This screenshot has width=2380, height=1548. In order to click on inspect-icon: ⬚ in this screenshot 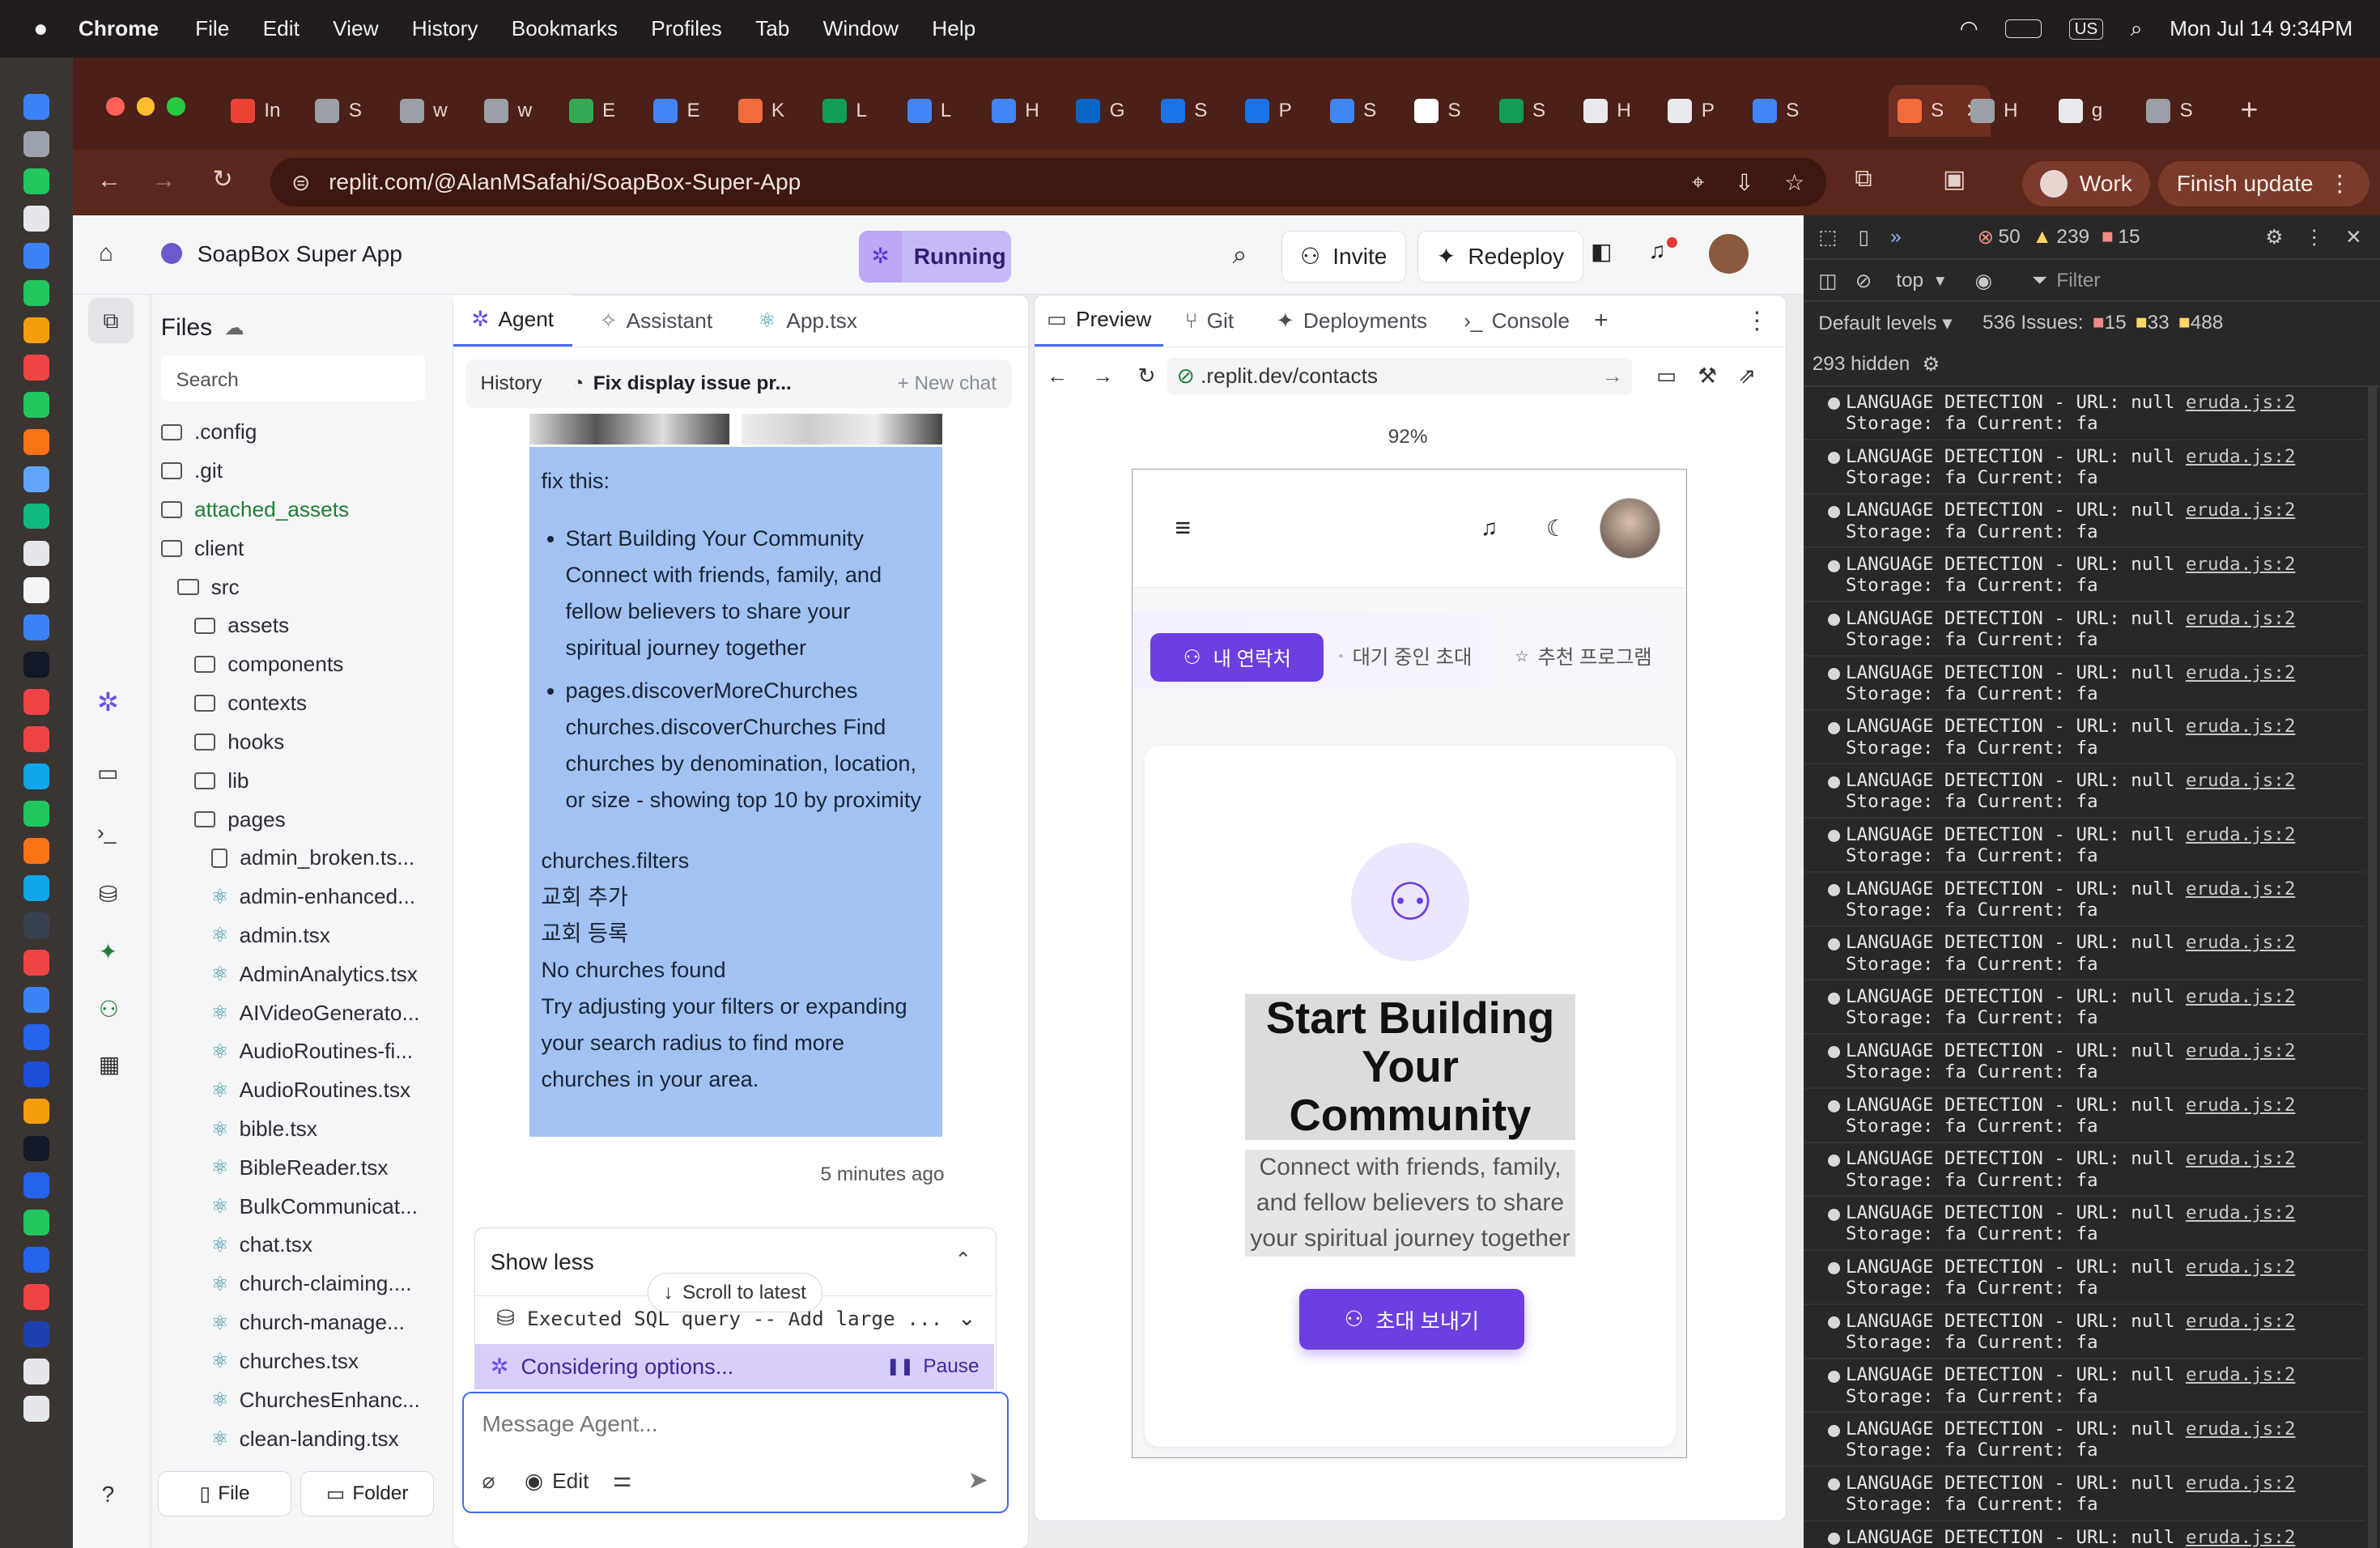, I will do `click(1827, 237)`.